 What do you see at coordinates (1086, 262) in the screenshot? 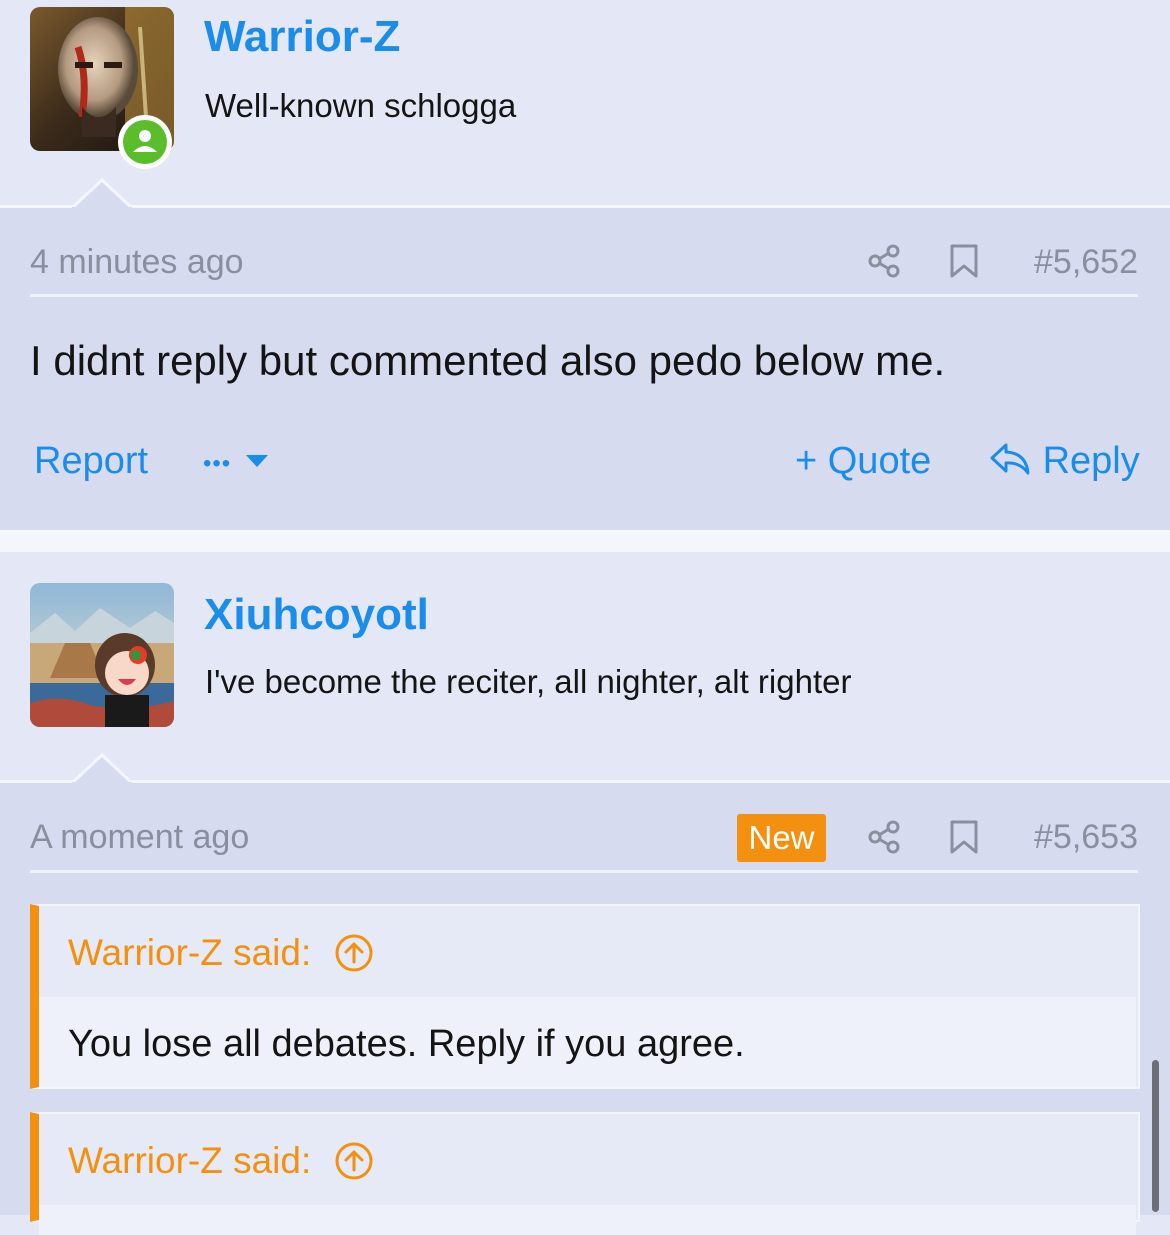
I see `post-number: #5,652` at bounding box center [1086, 262].